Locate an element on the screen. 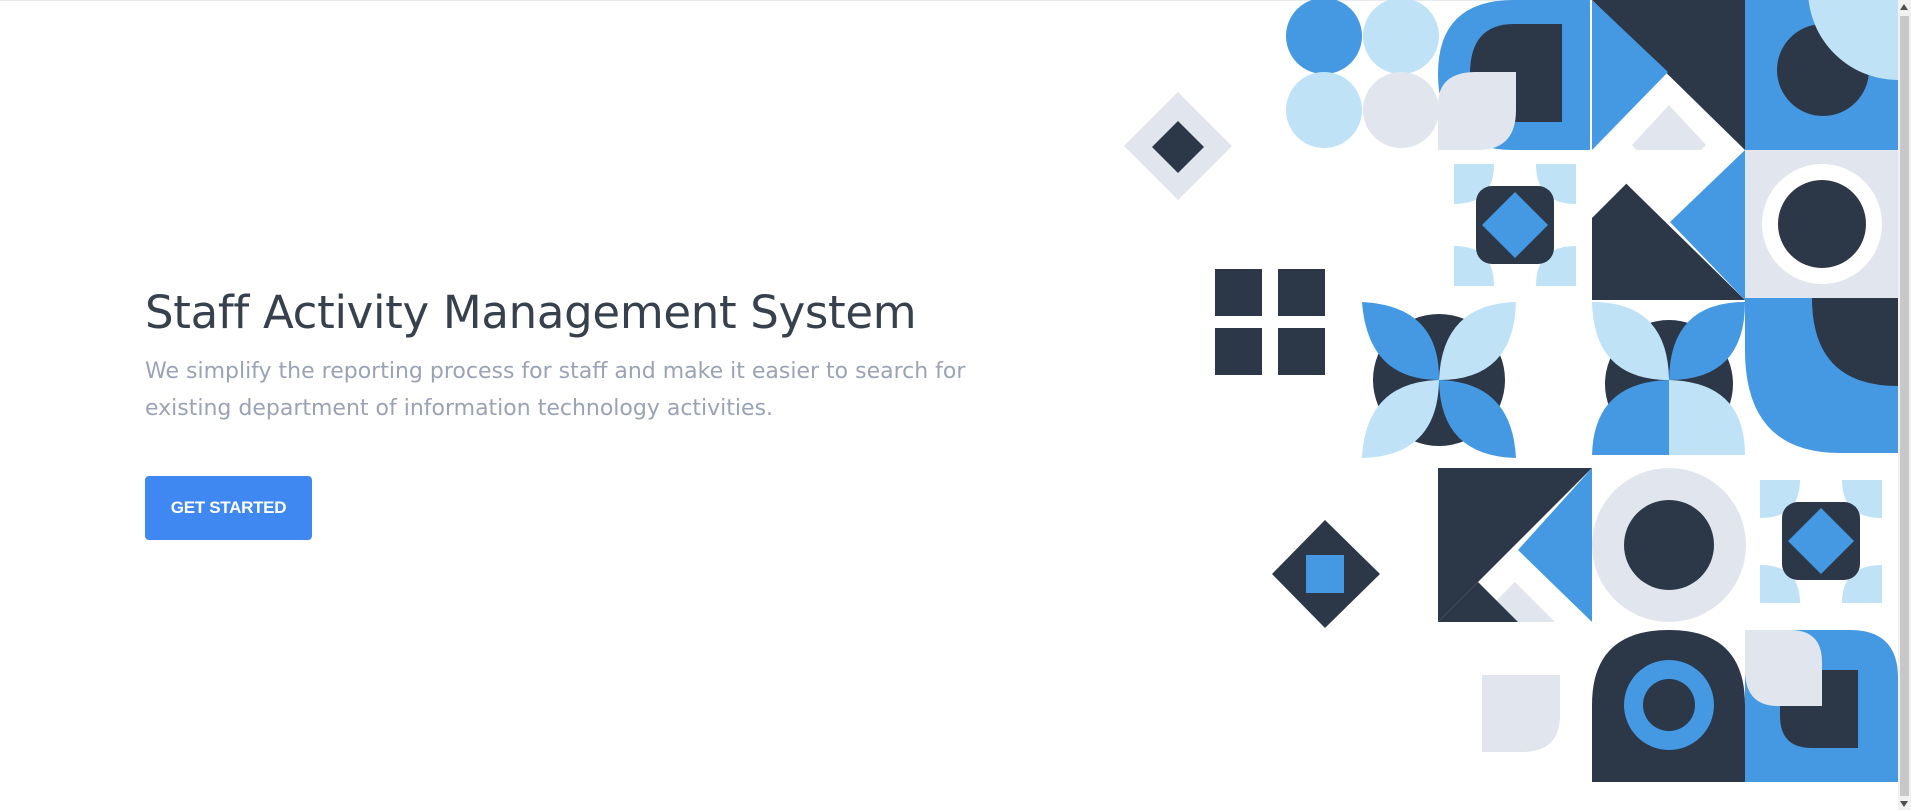  vertical-scrollbar is located at coordinates (1904, 405).